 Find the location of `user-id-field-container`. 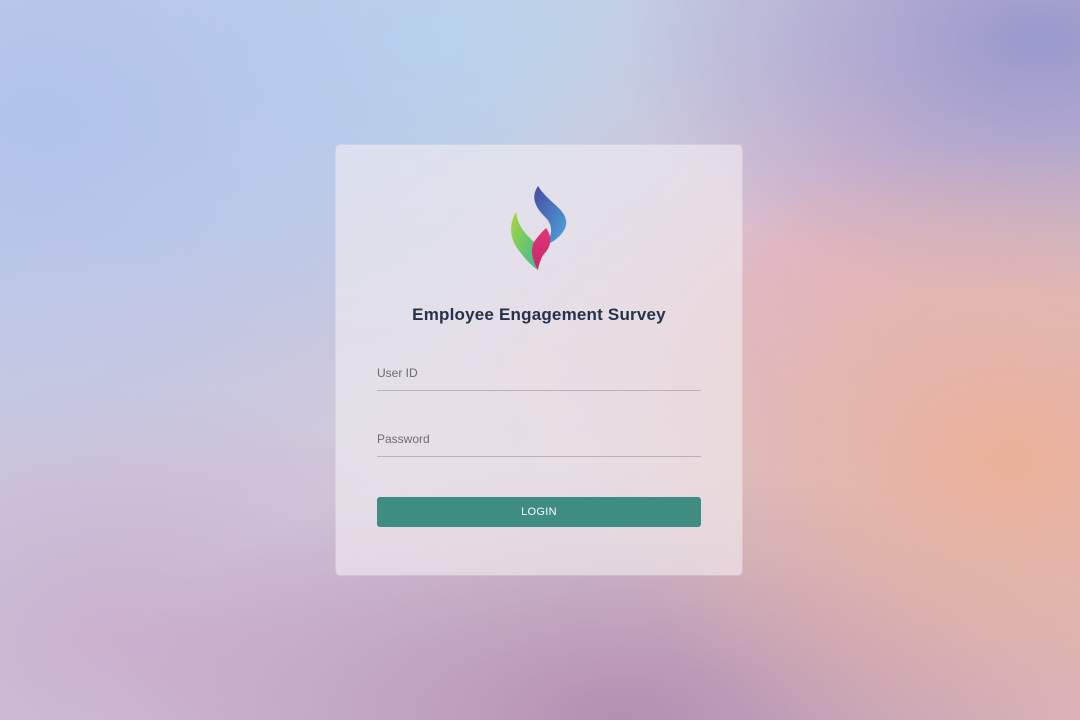

user-id-field-container is located at coordinates (539, 373).